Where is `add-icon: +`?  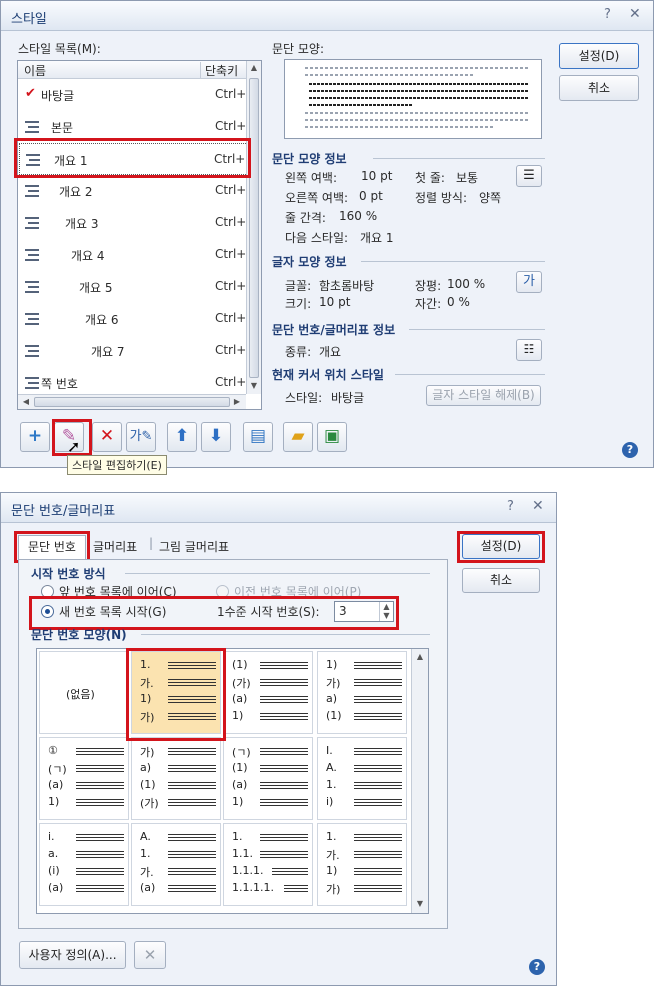
add-icon: + is located at coordinates (35, 437).